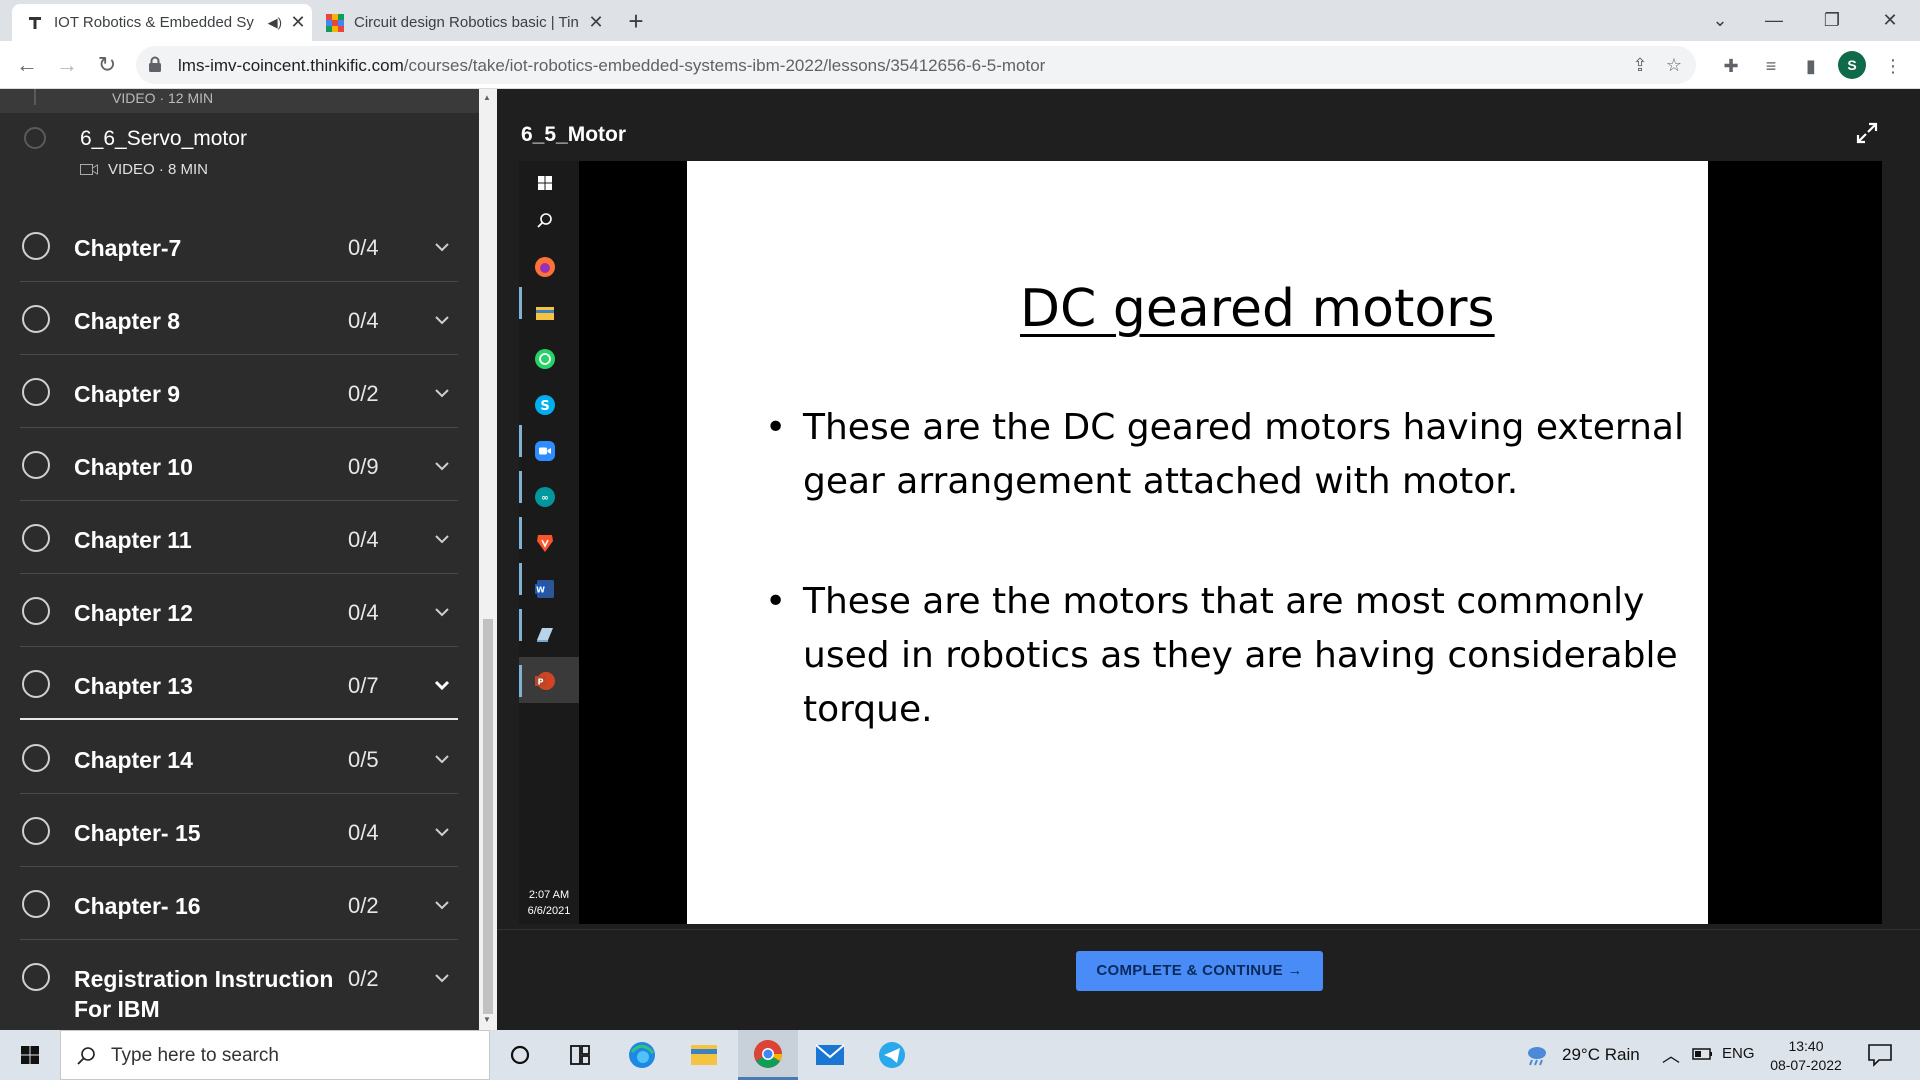 The image size is (1920, 1080). Describe the element at coordinates (1771, 66) in the screenshot. I see `media-control-icon: ≡` at that location.